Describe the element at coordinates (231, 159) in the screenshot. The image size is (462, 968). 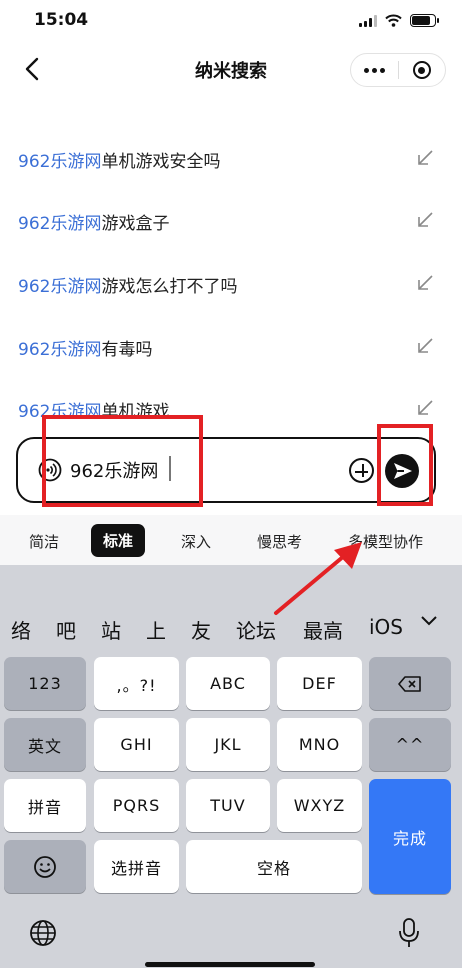
I see `suggestion-item: 962乐游网单机游戏安全吗` at that location.